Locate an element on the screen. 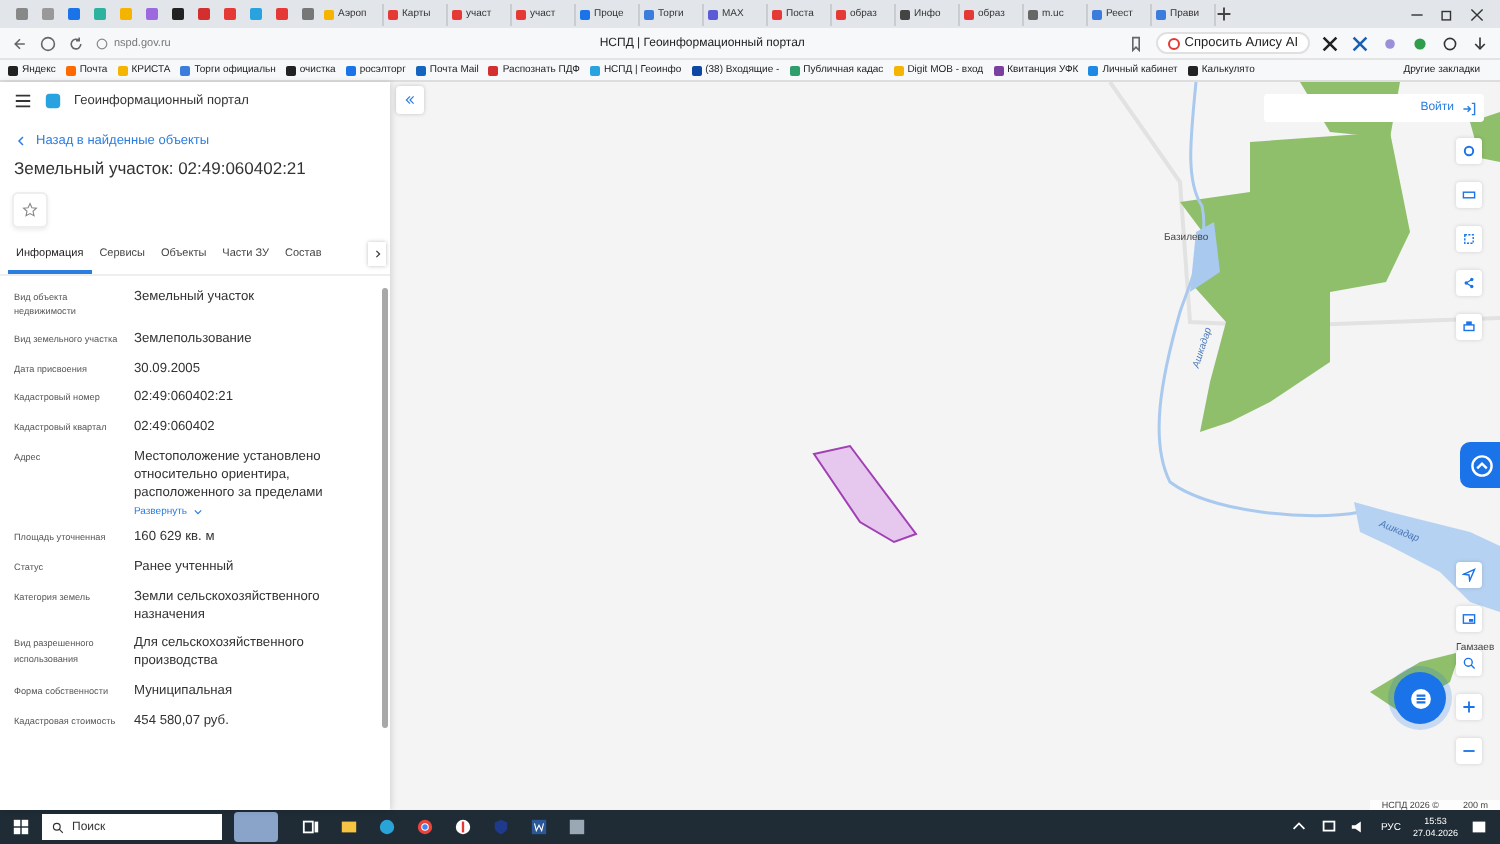 The height and width of the screenshot is (844, 1500). edge-icon is located at coordinates (387, 827).